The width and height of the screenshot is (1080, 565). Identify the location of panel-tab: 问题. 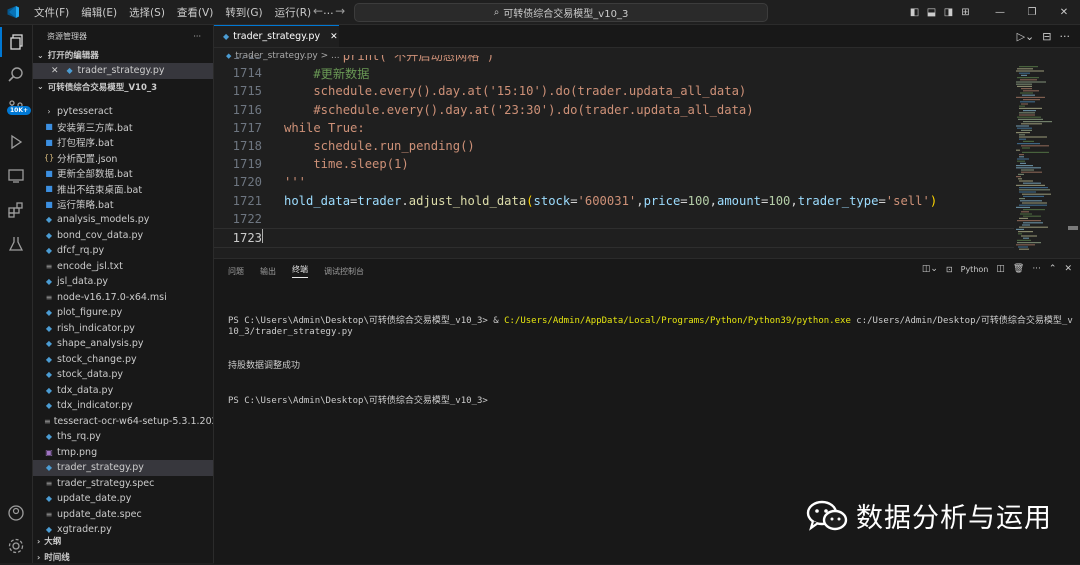
(236, 271).